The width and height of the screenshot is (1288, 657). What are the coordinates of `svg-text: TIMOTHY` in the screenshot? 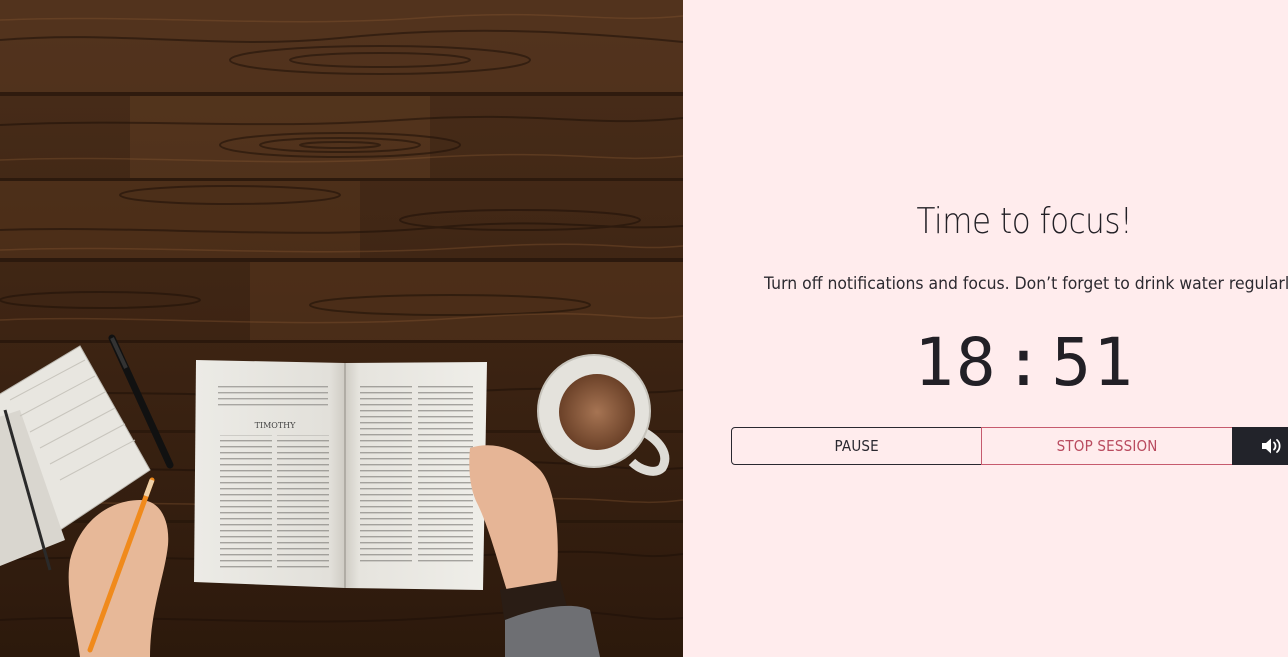 It's located at (276, 425).